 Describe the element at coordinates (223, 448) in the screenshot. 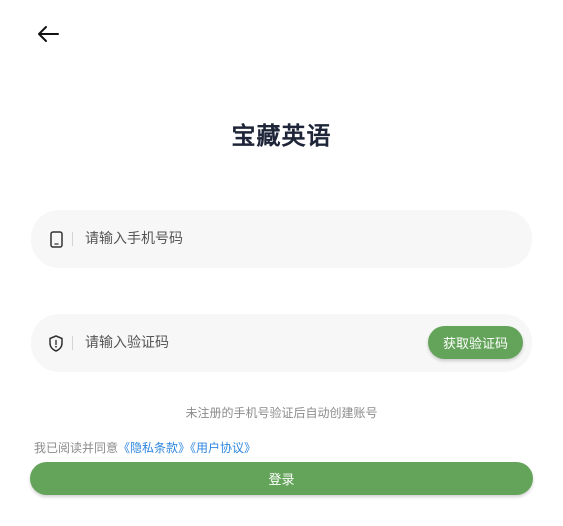

I see `user-agreement-link: 《用户协议》` at that location.